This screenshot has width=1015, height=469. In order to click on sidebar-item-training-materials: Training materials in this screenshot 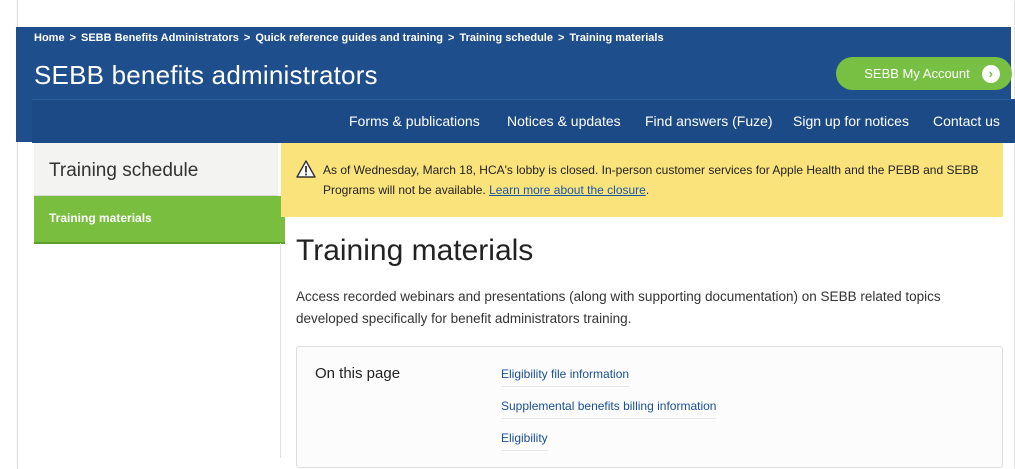, I will do `click(159, 220)`.